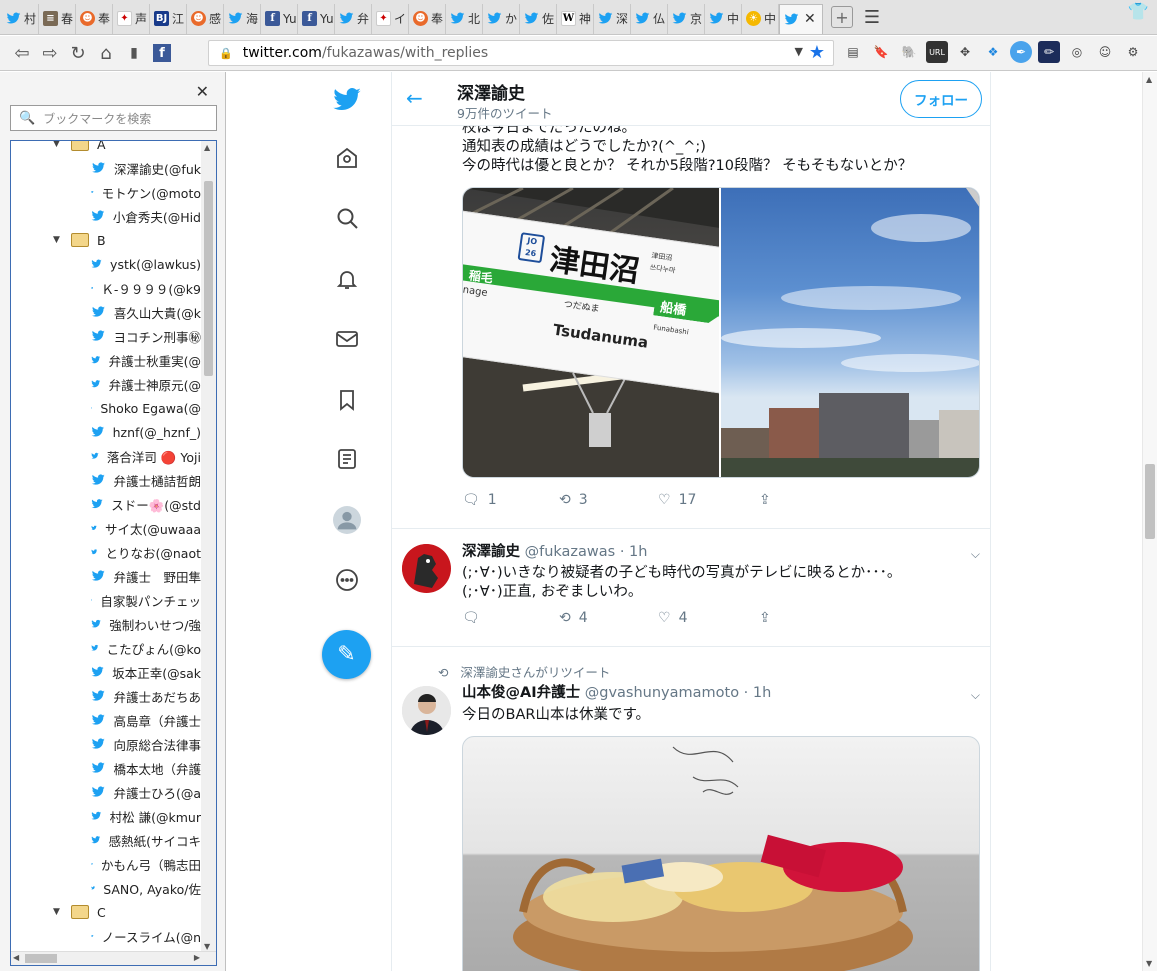 Image resolution: width=1157 pixels, height=971 pixels. I want to click on bookmark-folder: ▼ C, so click(106, 912).